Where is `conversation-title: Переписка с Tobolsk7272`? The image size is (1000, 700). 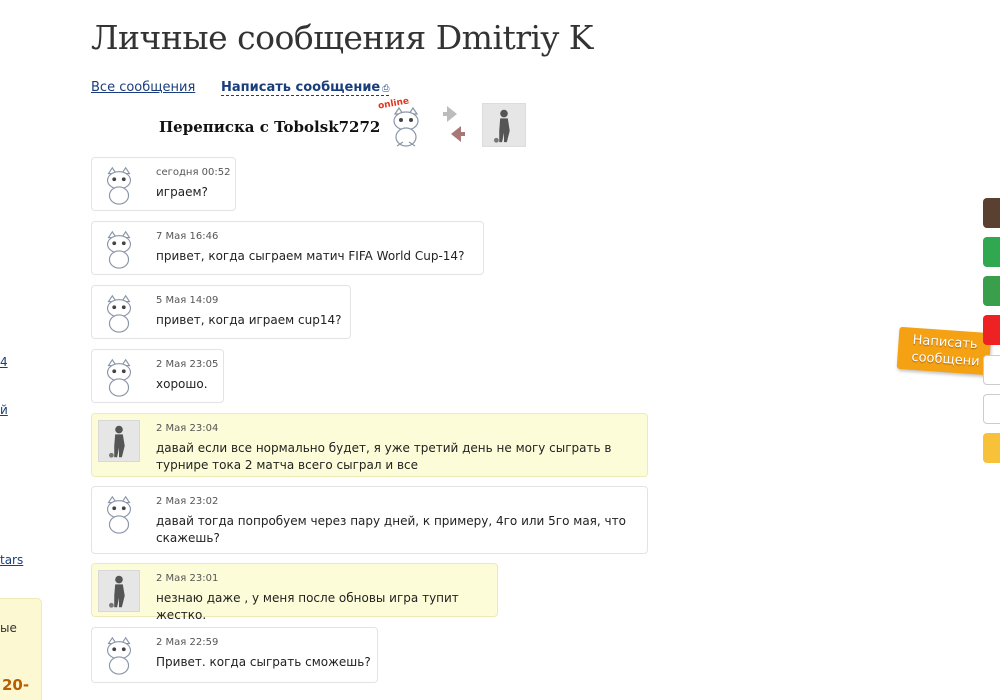
conversation-title: Переписка с Tobolsk7272 is located at coordinates (270, 127).